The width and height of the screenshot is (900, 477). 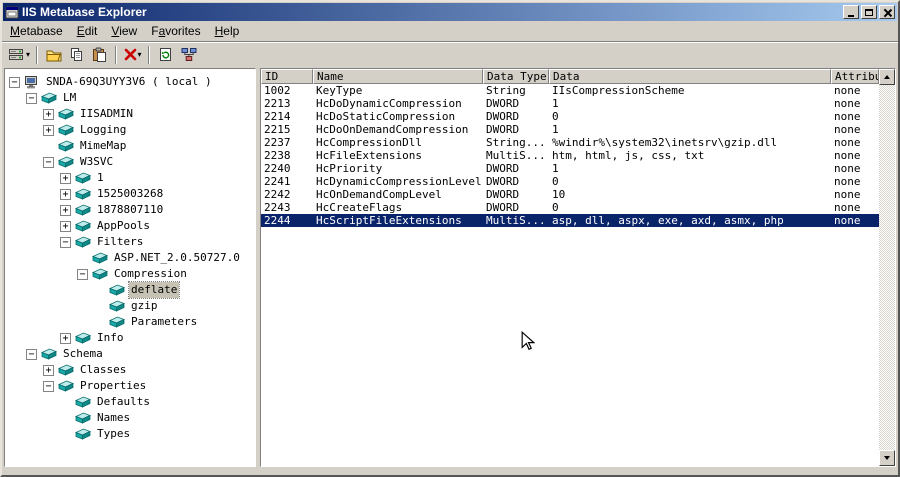 What do you see at coordinates (130, 114) in the screenshot?
I see `tree-item-iisadmin: + IISADMIN` at bounding box center [130, 114].